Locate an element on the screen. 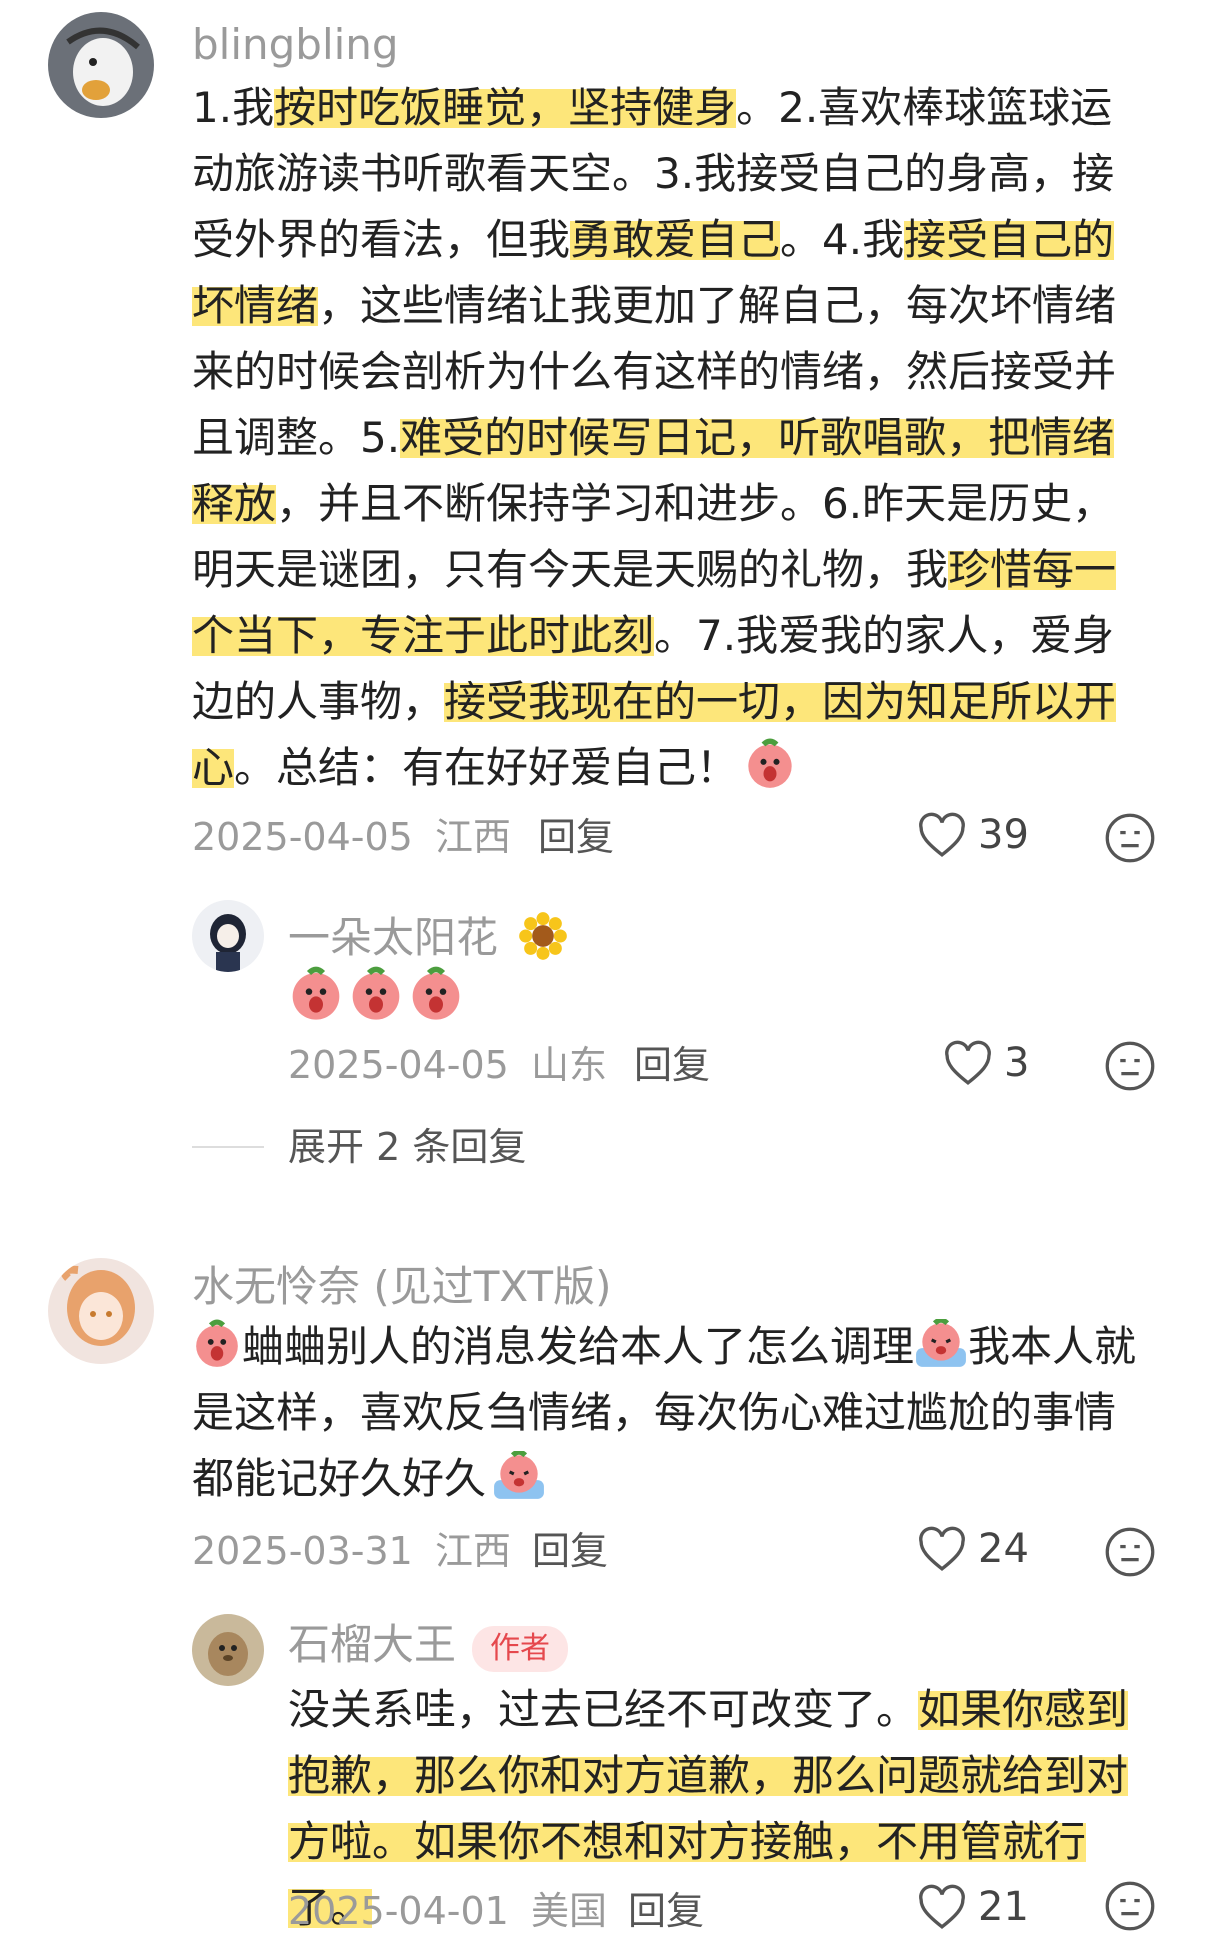 The width and height of the screenshot is (1206, 1941). like-button: 3 is located at coordinates (985, 1063).